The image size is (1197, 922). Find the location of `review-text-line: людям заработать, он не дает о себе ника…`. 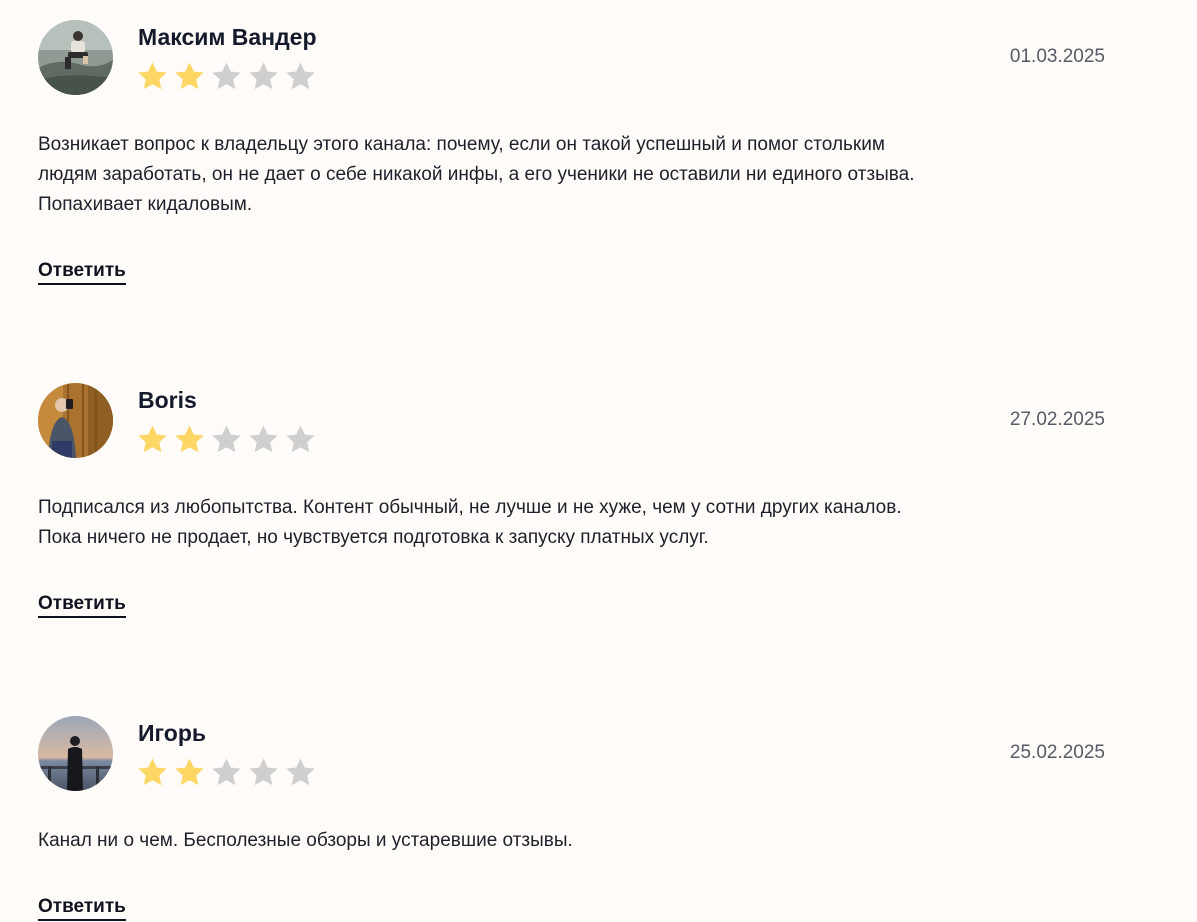

review-text-line: людям заработать, он не дает о себе ника… is located at coordinates (476, 174).